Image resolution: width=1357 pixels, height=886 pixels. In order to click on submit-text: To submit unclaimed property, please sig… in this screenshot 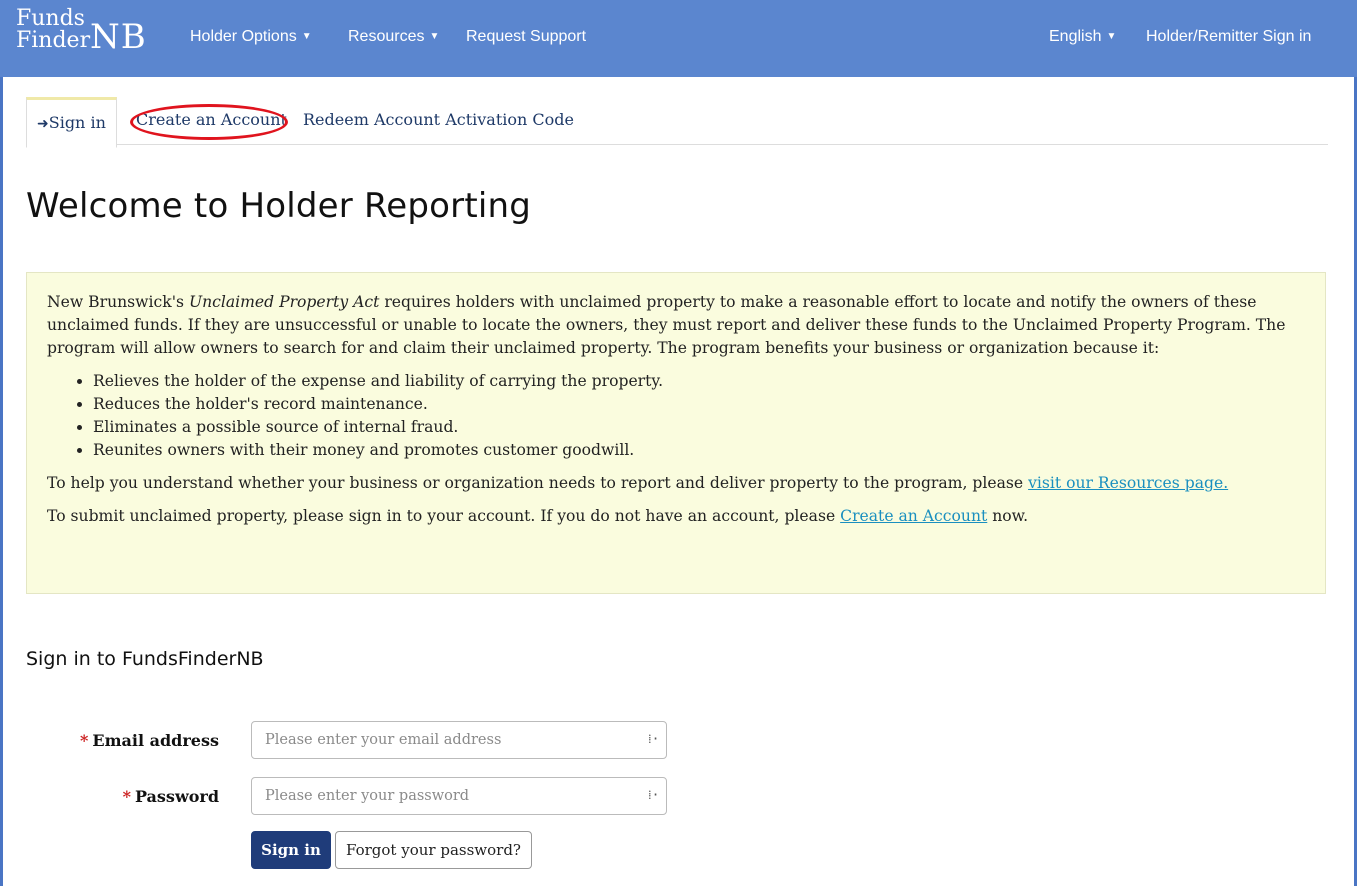, I will do `click(444, 516)`.